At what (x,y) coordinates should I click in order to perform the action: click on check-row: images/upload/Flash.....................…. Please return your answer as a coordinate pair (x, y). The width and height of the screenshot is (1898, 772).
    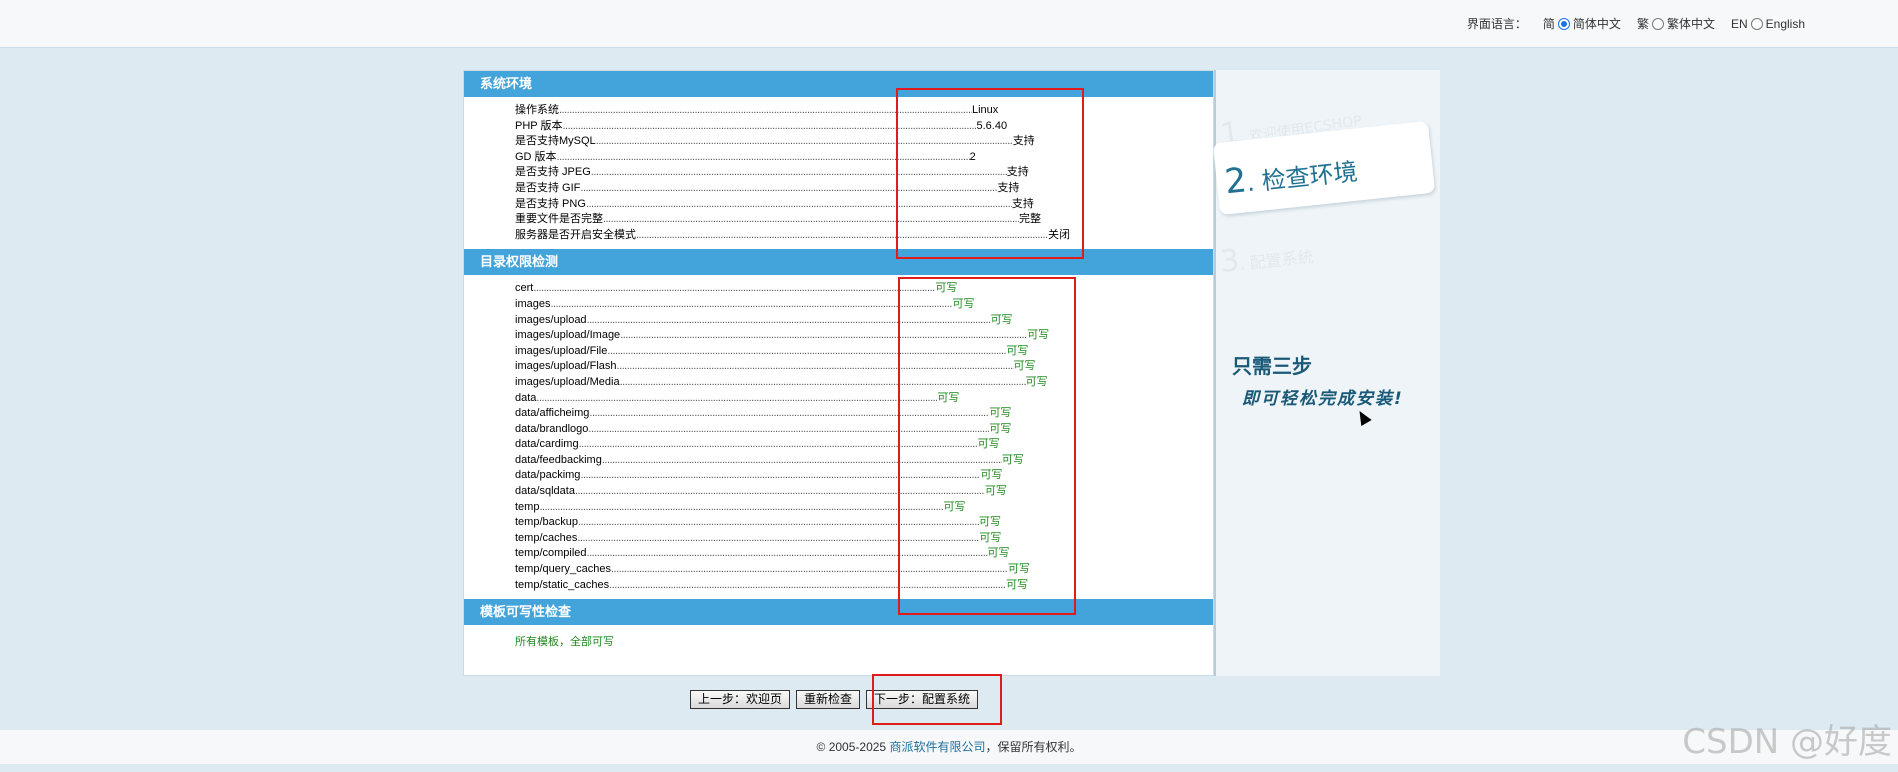
    Looking at the image, I should click on (864, 367).